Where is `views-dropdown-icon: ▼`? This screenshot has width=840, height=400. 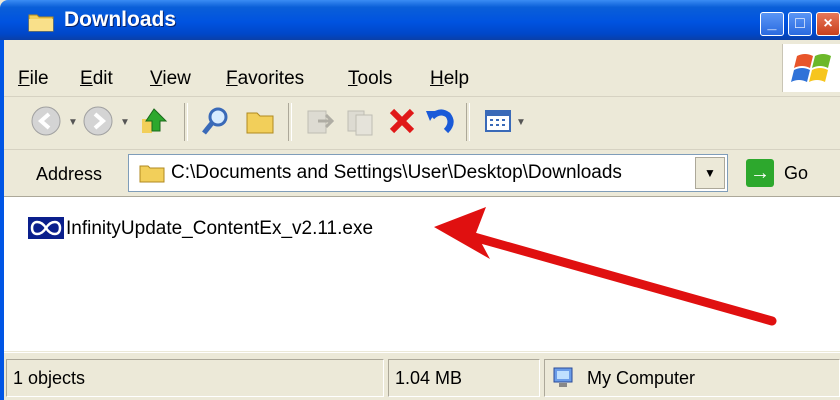
views-dropdown-icon: ▼ is located at coordinates (521, 122).